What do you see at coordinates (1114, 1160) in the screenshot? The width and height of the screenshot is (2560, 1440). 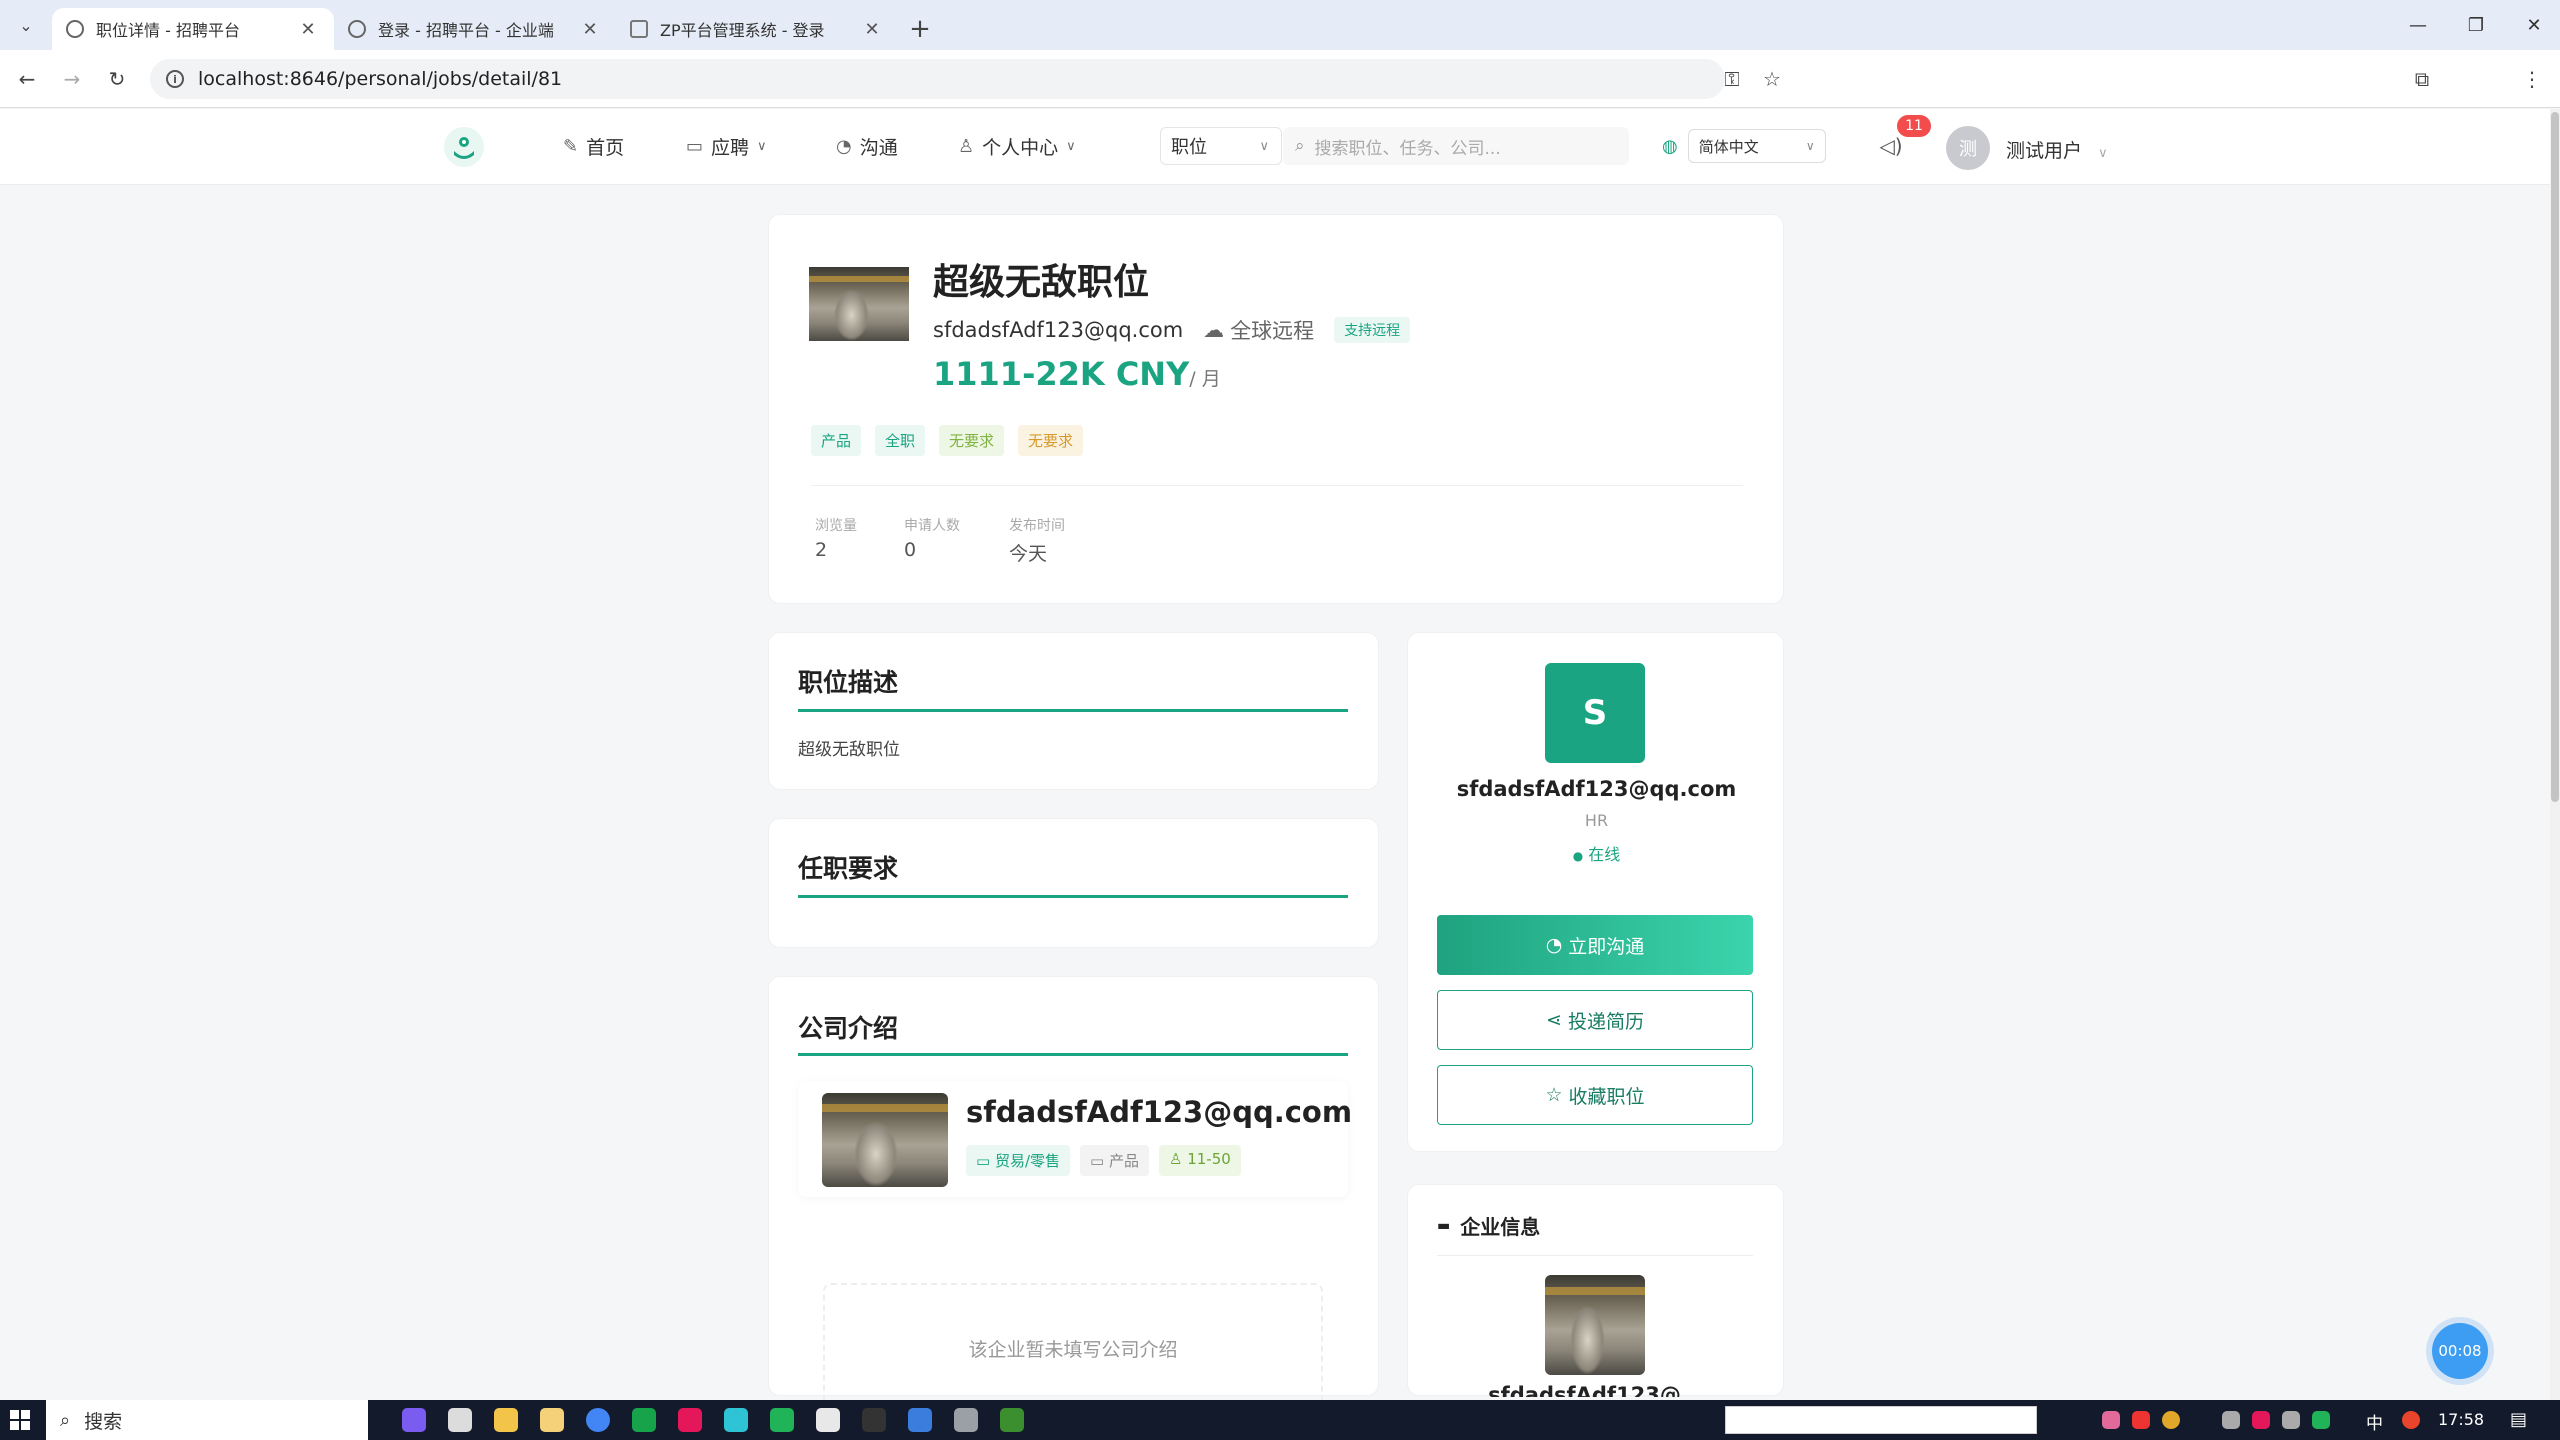 I see `category-tag: ▭ 产品` at bounding box center [1114, 1160].